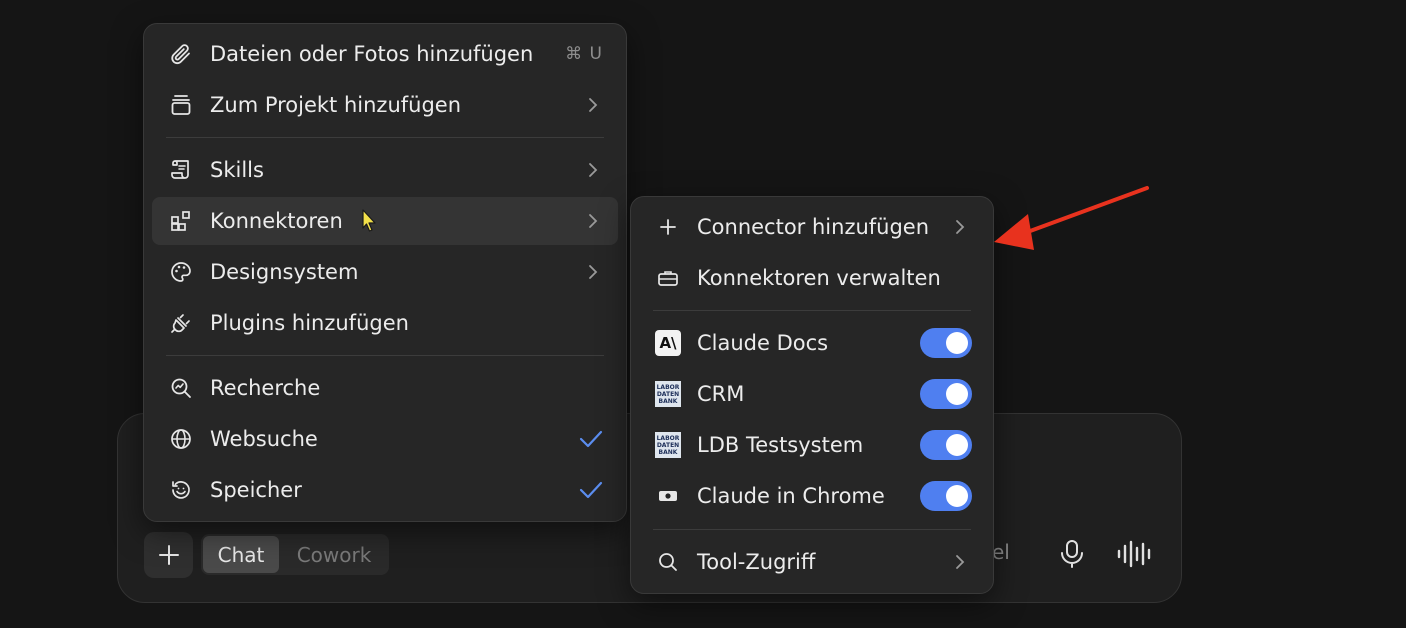  Describe the element at coordinates (780, 445) in the screenshot. I see `menu-item-label: LDB Testsystem` at that location.